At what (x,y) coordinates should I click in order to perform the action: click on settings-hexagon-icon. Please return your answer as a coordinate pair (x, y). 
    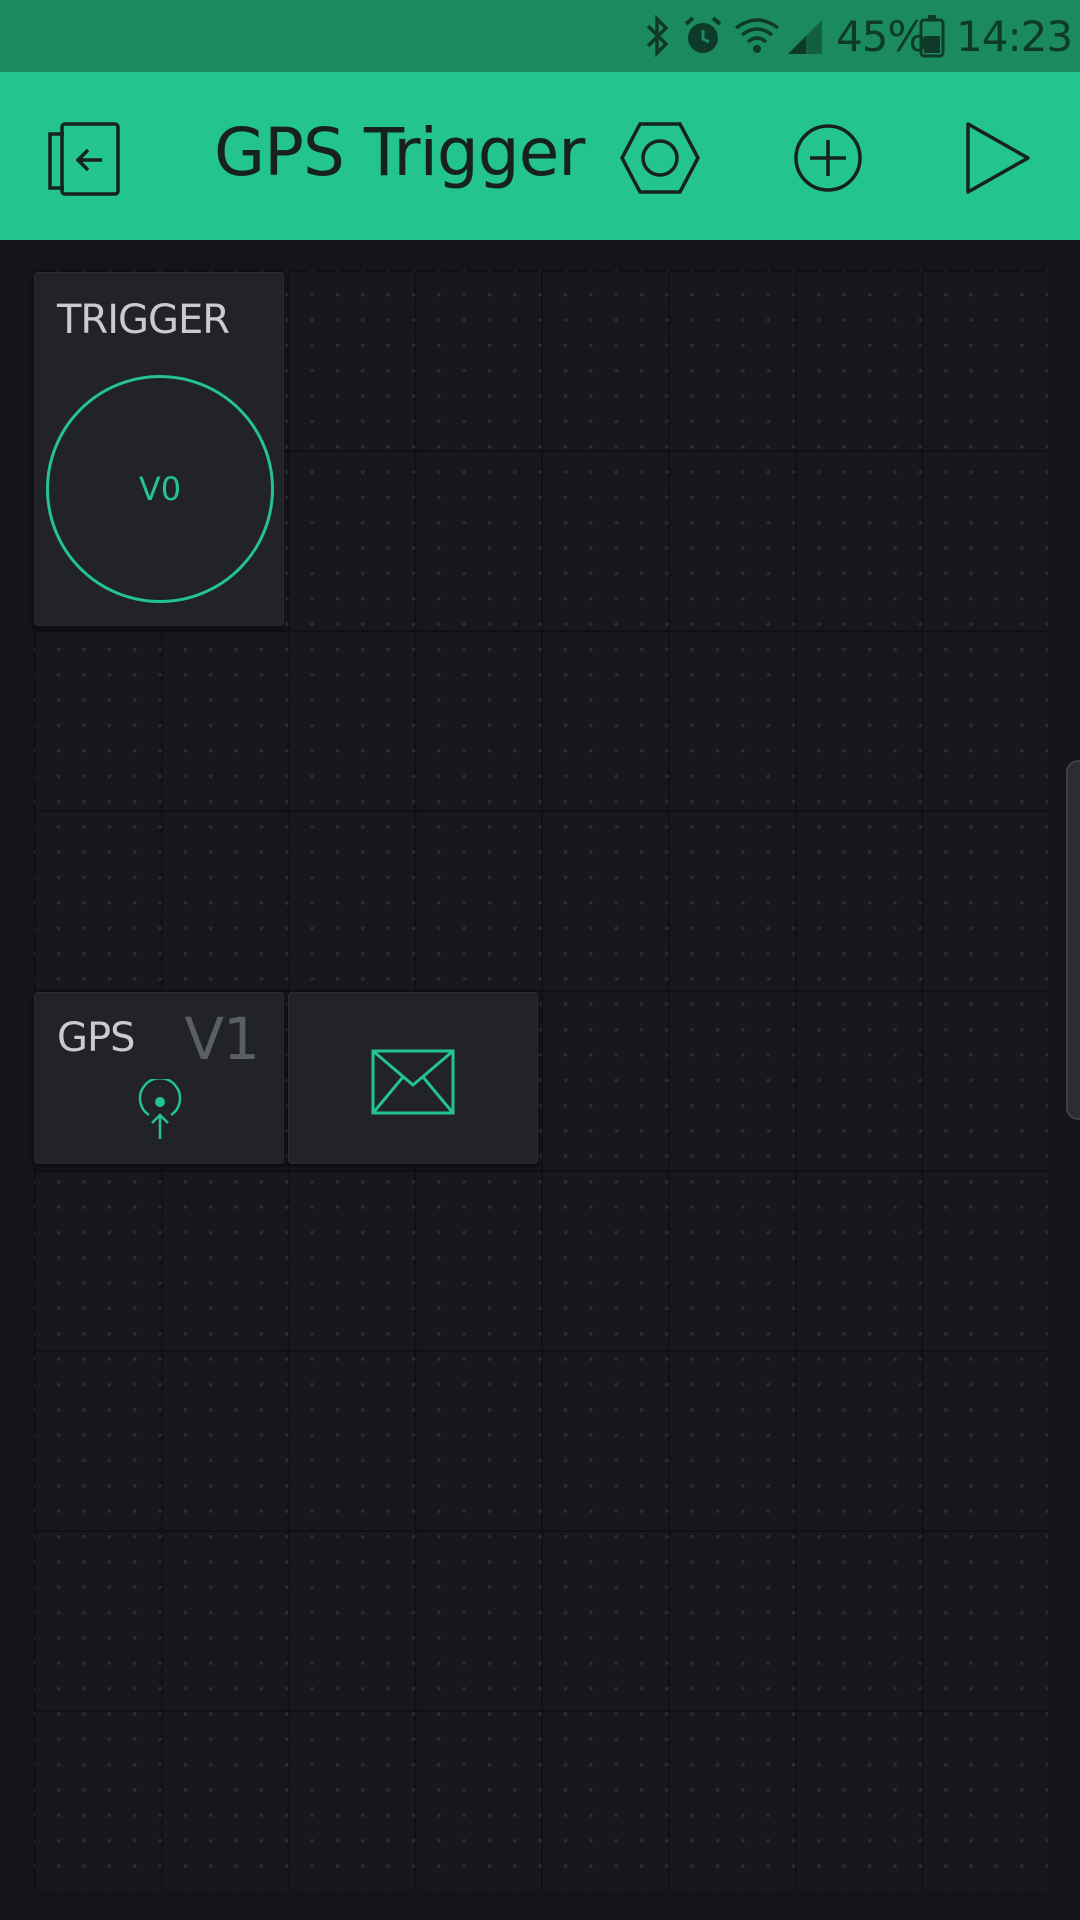
    Looking at the image, I should click on (660, 158).